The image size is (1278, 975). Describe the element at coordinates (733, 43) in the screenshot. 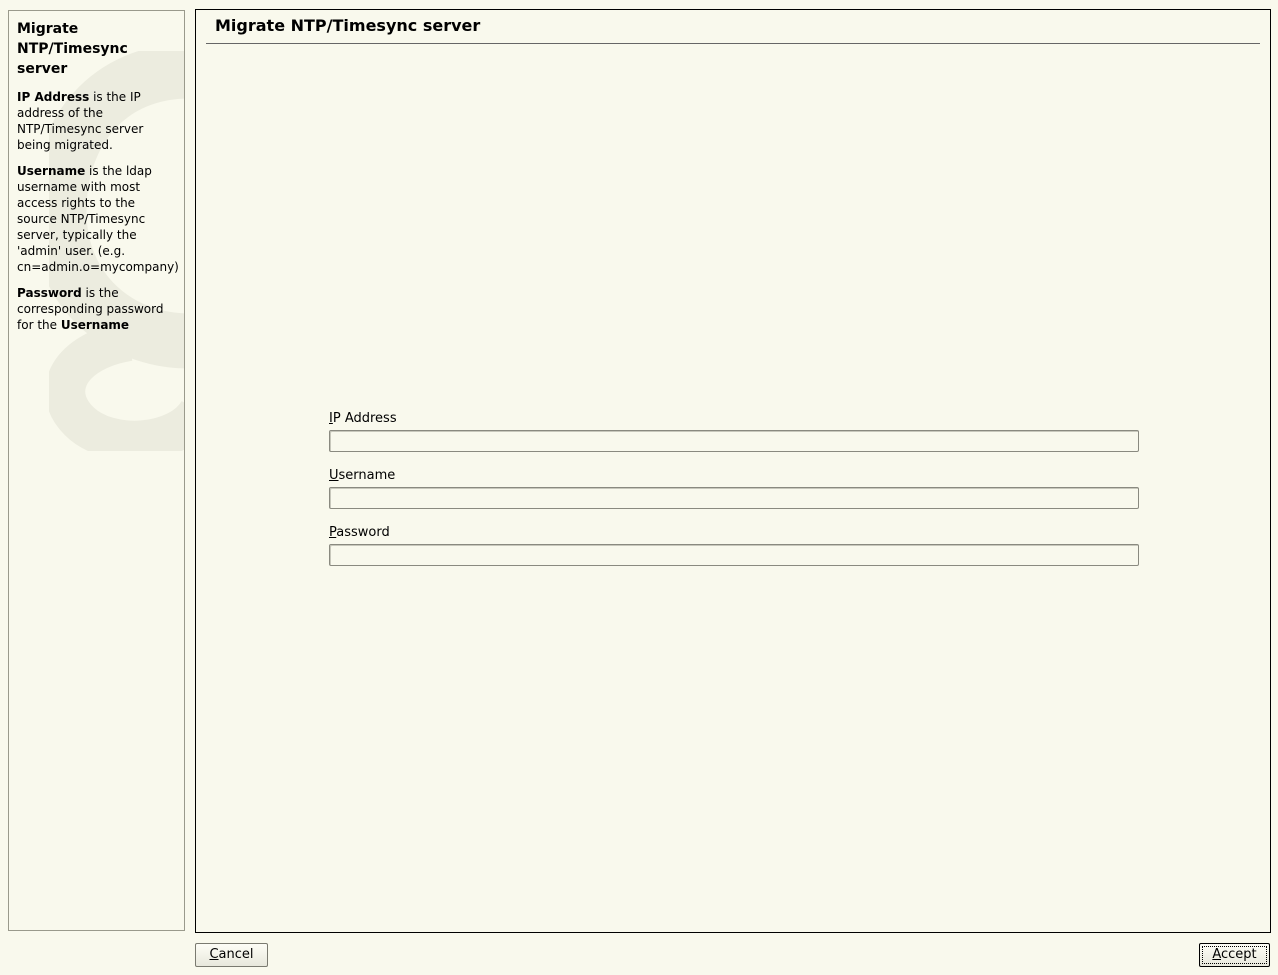

I see `title-divider` at that location.